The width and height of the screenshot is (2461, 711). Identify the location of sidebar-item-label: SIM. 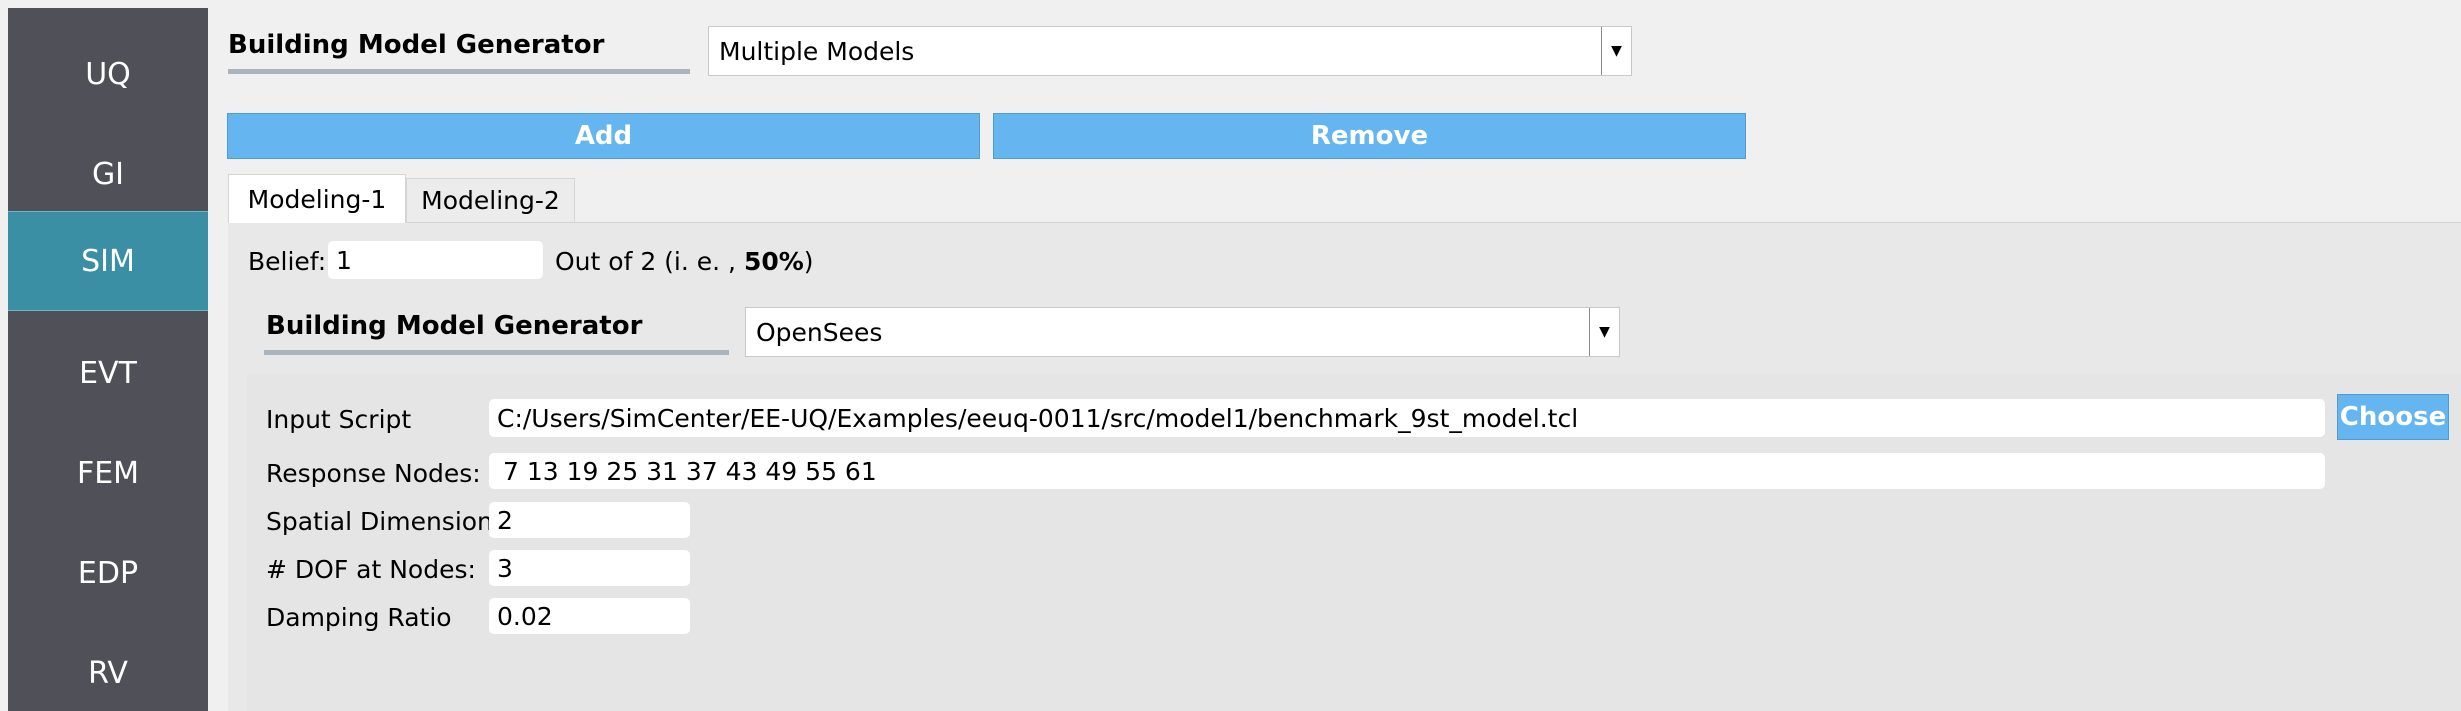
(108, 261).